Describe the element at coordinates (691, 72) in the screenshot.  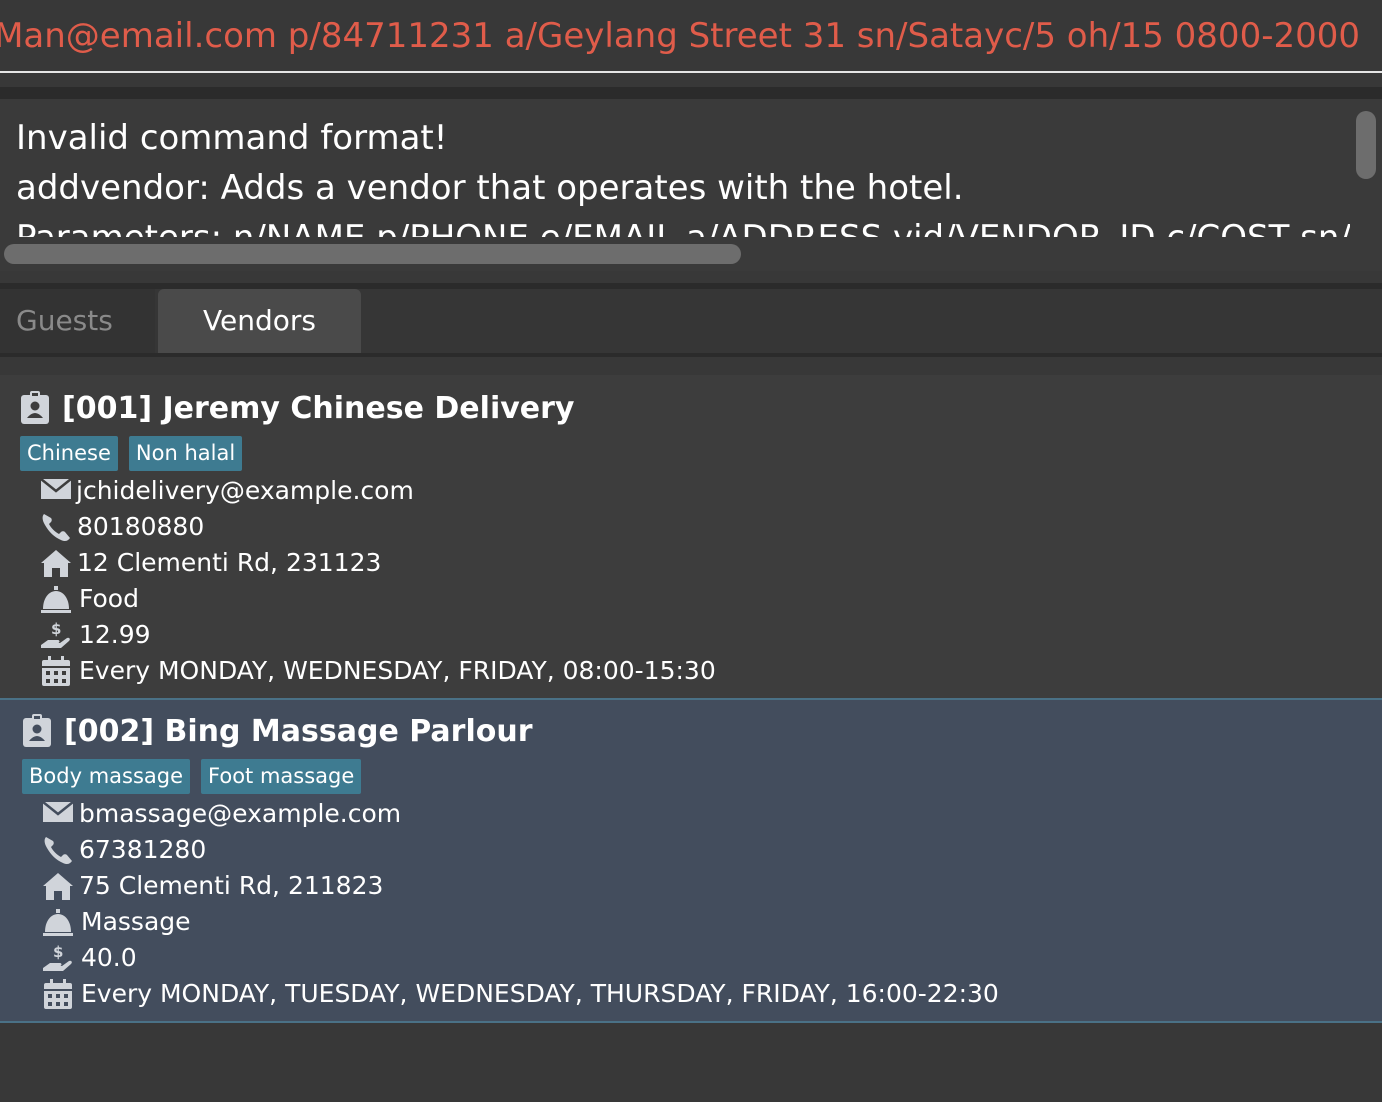
I see `command-underline` at that location.